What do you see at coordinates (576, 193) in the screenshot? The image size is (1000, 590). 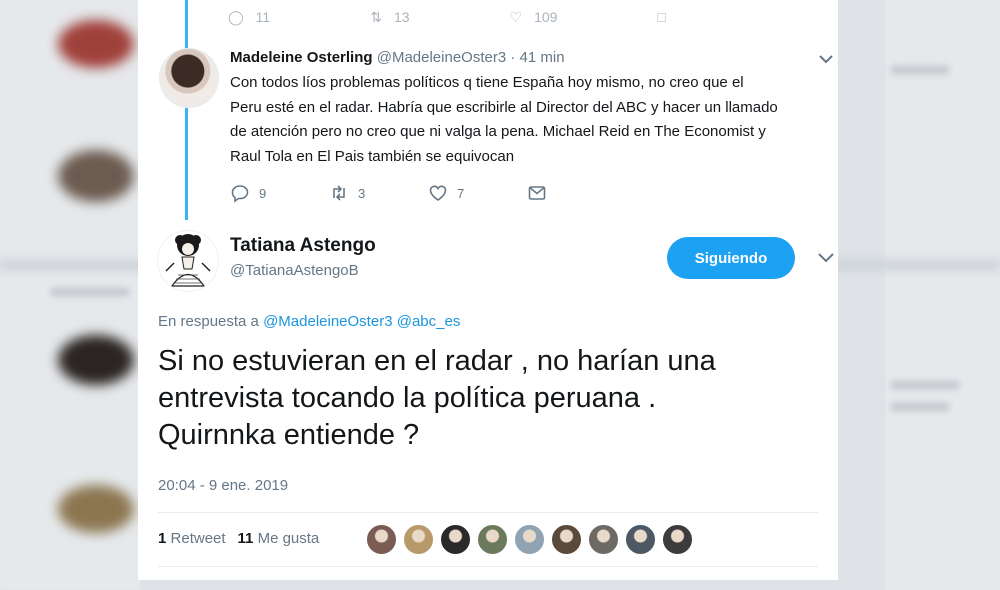 I see `message-action` at bounding box center [576, 193].